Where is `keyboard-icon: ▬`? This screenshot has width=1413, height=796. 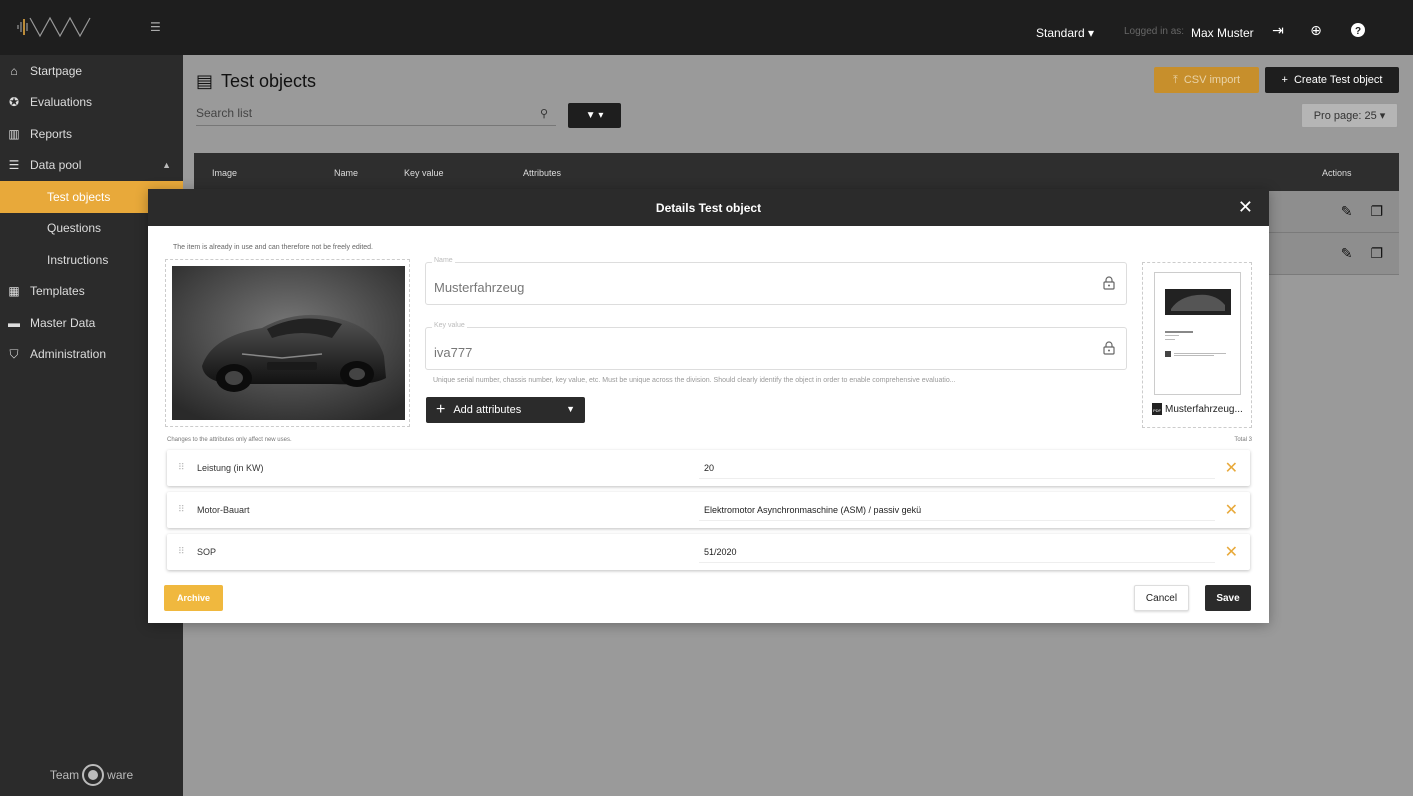 keyboard-icon: ▬ is located at coordinates (14, 322).